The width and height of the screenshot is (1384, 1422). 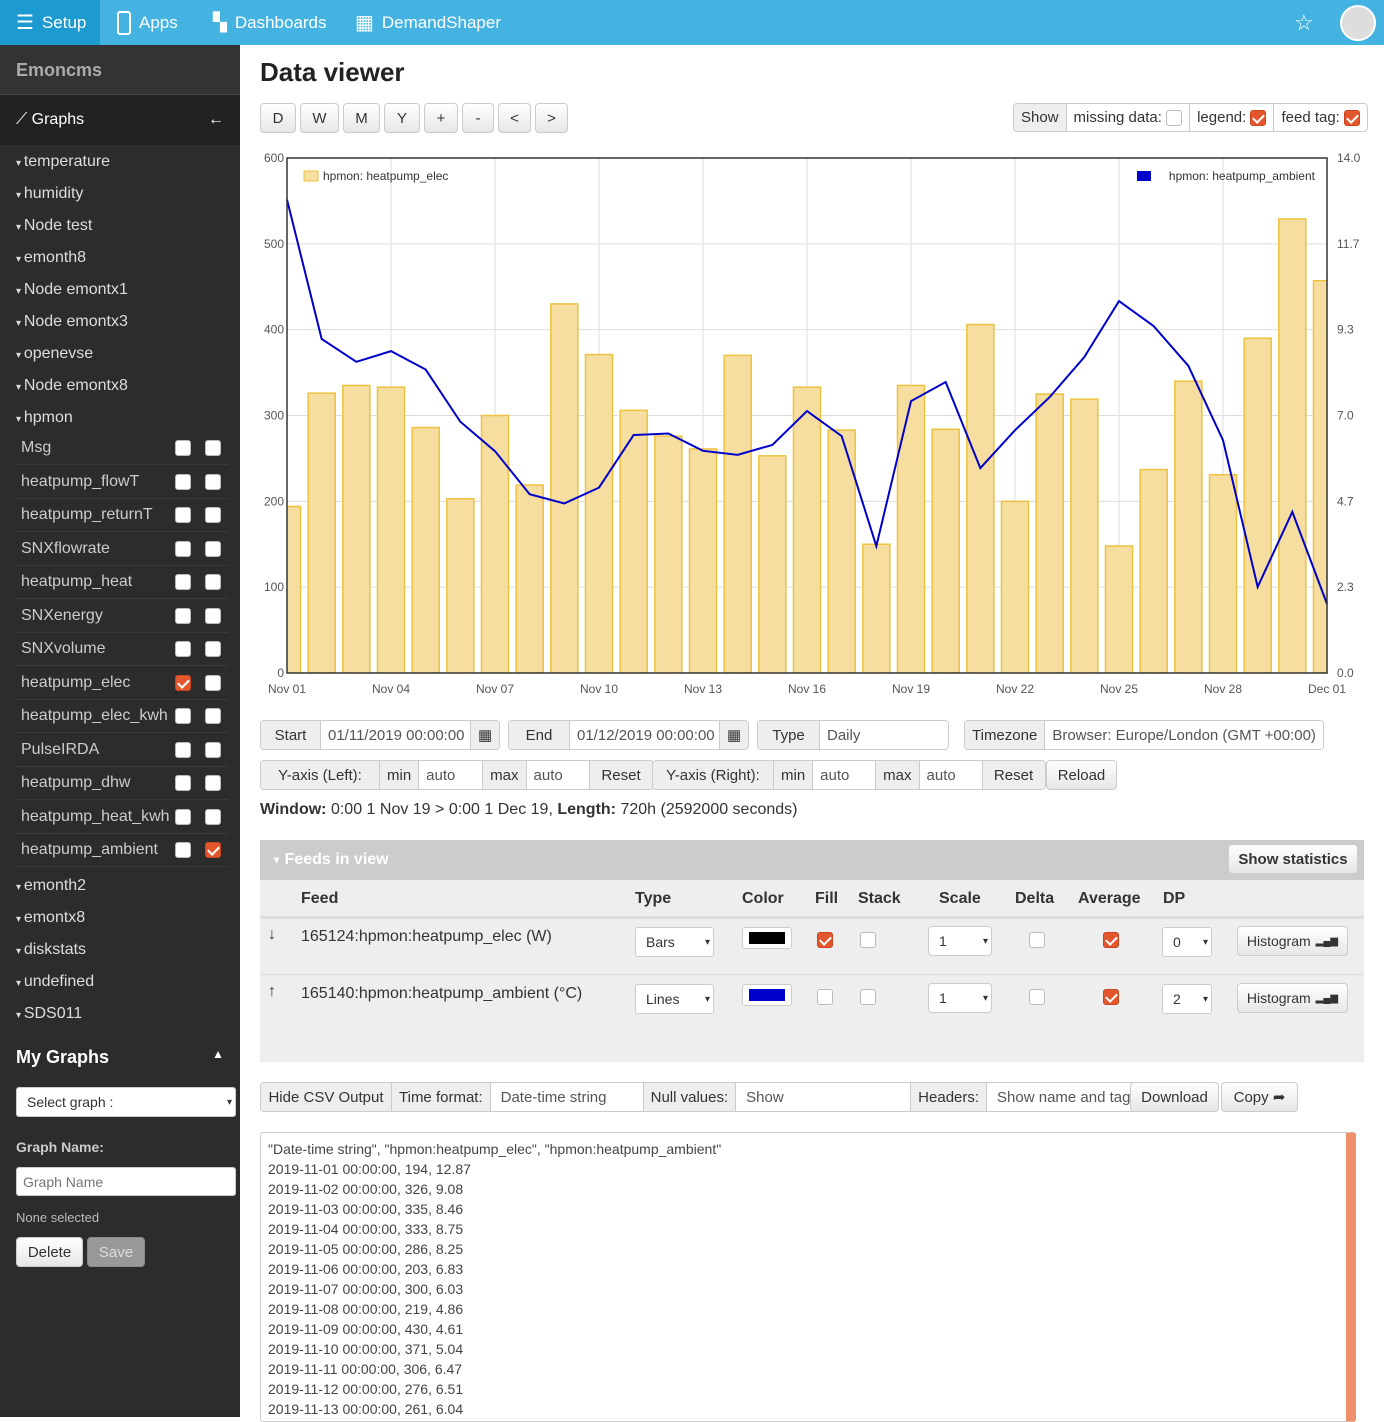 What do you see at coordinates (326, 1097) in the screenshot?
I see `hide-csv-button: Hide CSV Output` at bounding box center [326, 1097].